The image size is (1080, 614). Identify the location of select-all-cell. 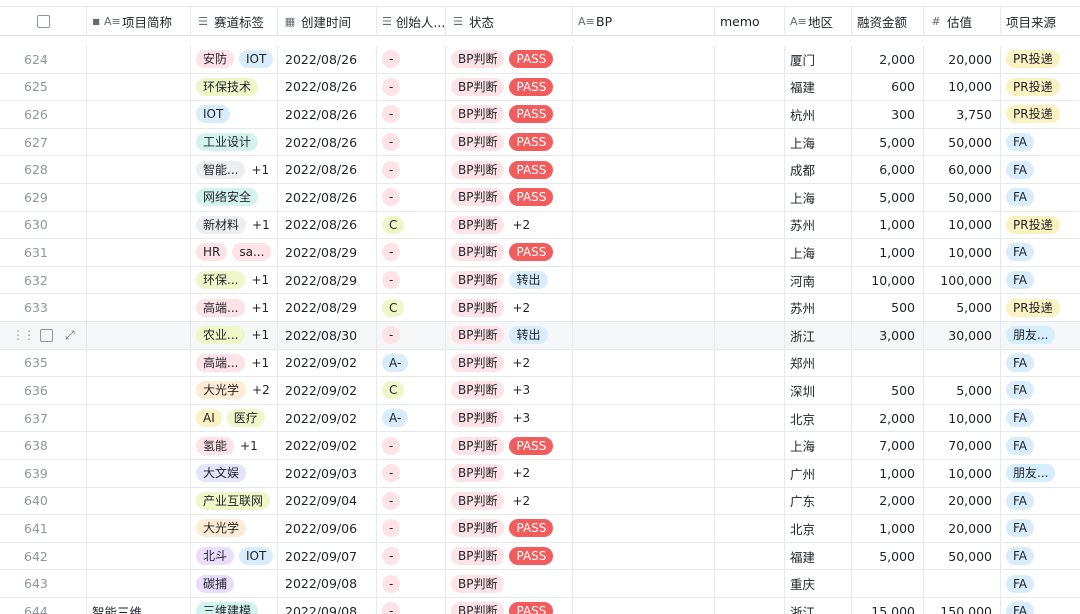
(43, 21).